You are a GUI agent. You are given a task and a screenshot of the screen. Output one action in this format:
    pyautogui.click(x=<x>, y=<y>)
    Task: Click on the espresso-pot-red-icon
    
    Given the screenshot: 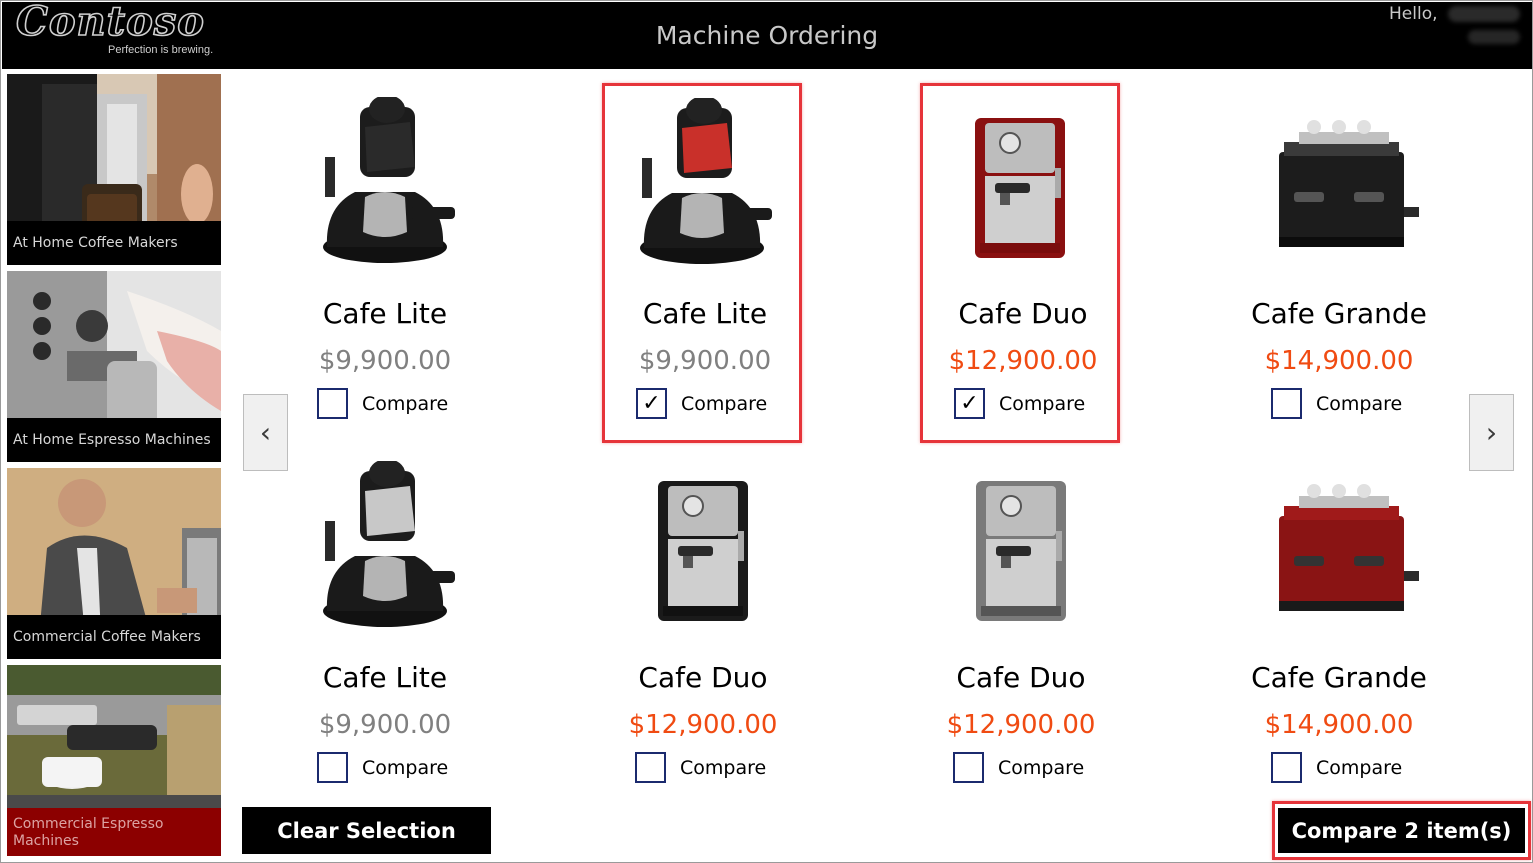 What is the action you would take?
    pyautogui.click(x=706, y=181)
    